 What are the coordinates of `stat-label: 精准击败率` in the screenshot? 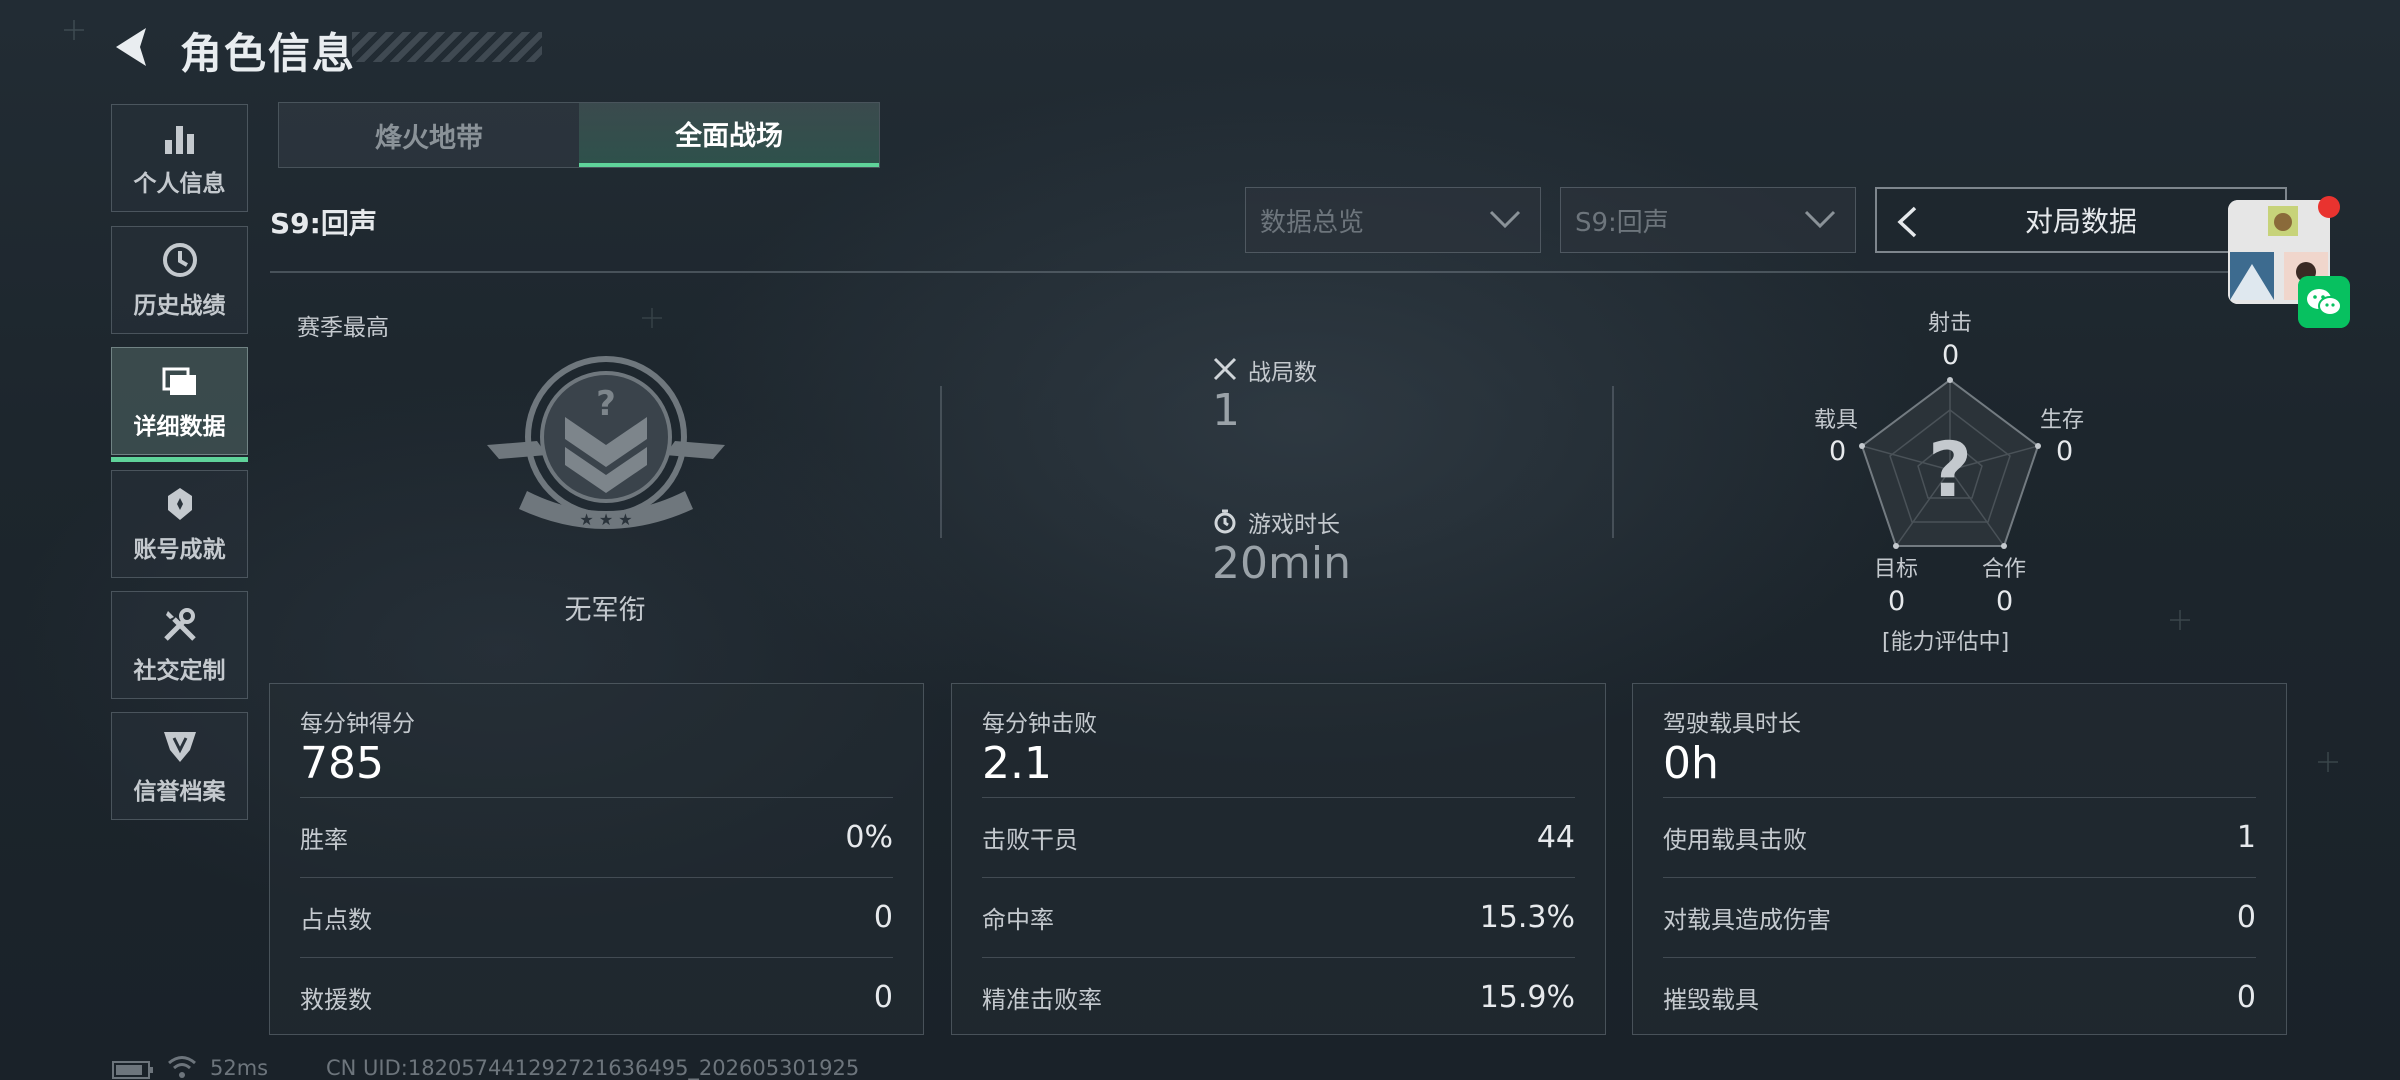 It's located at (1042, 1000).